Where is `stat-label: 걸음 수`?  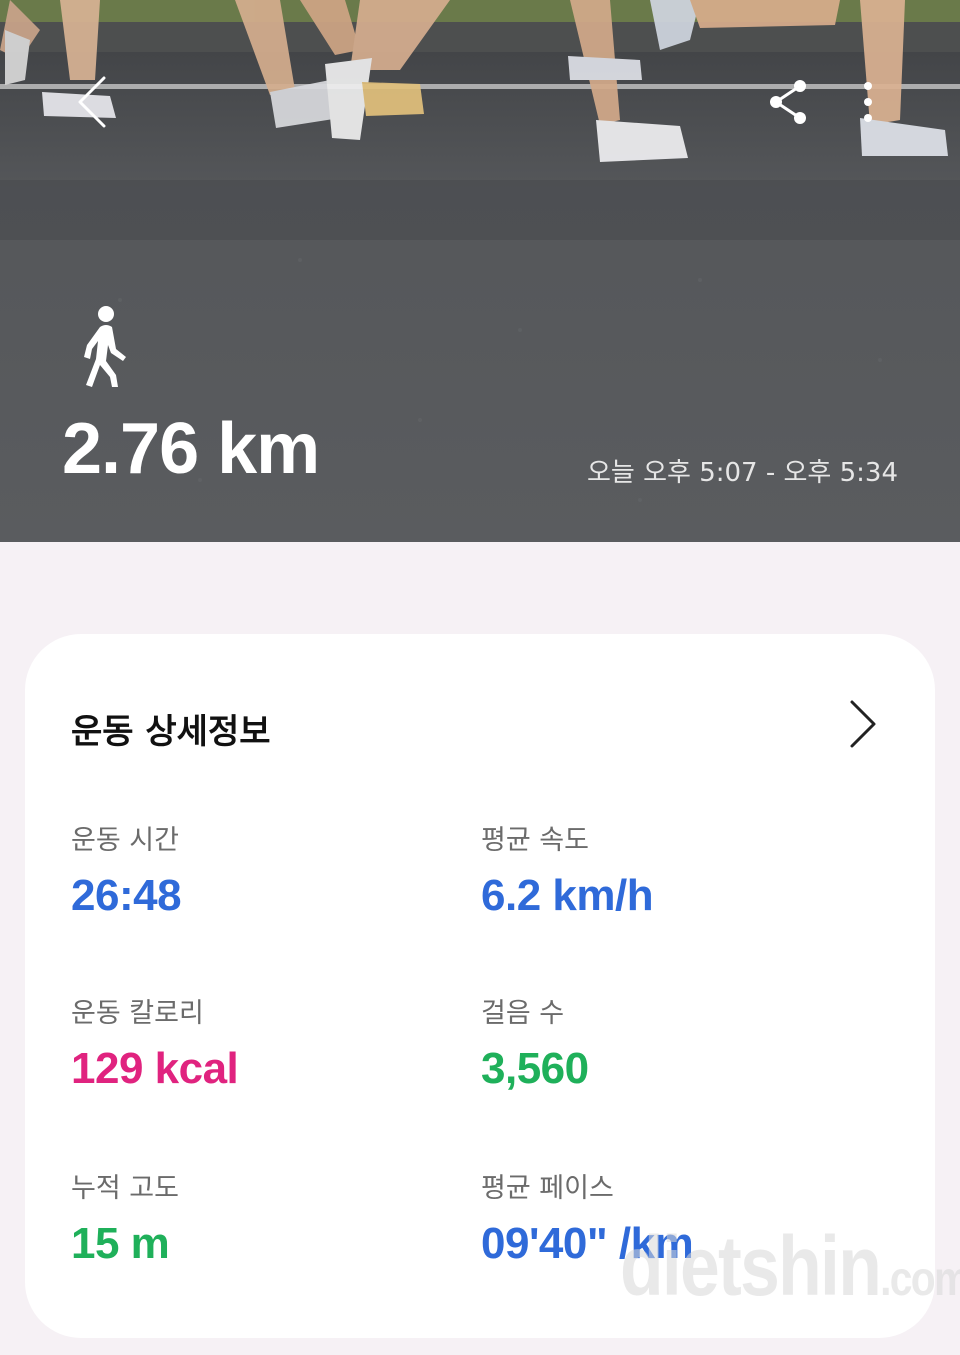
stat-label: 걸음 수 is located at coordinates (523, 1013).